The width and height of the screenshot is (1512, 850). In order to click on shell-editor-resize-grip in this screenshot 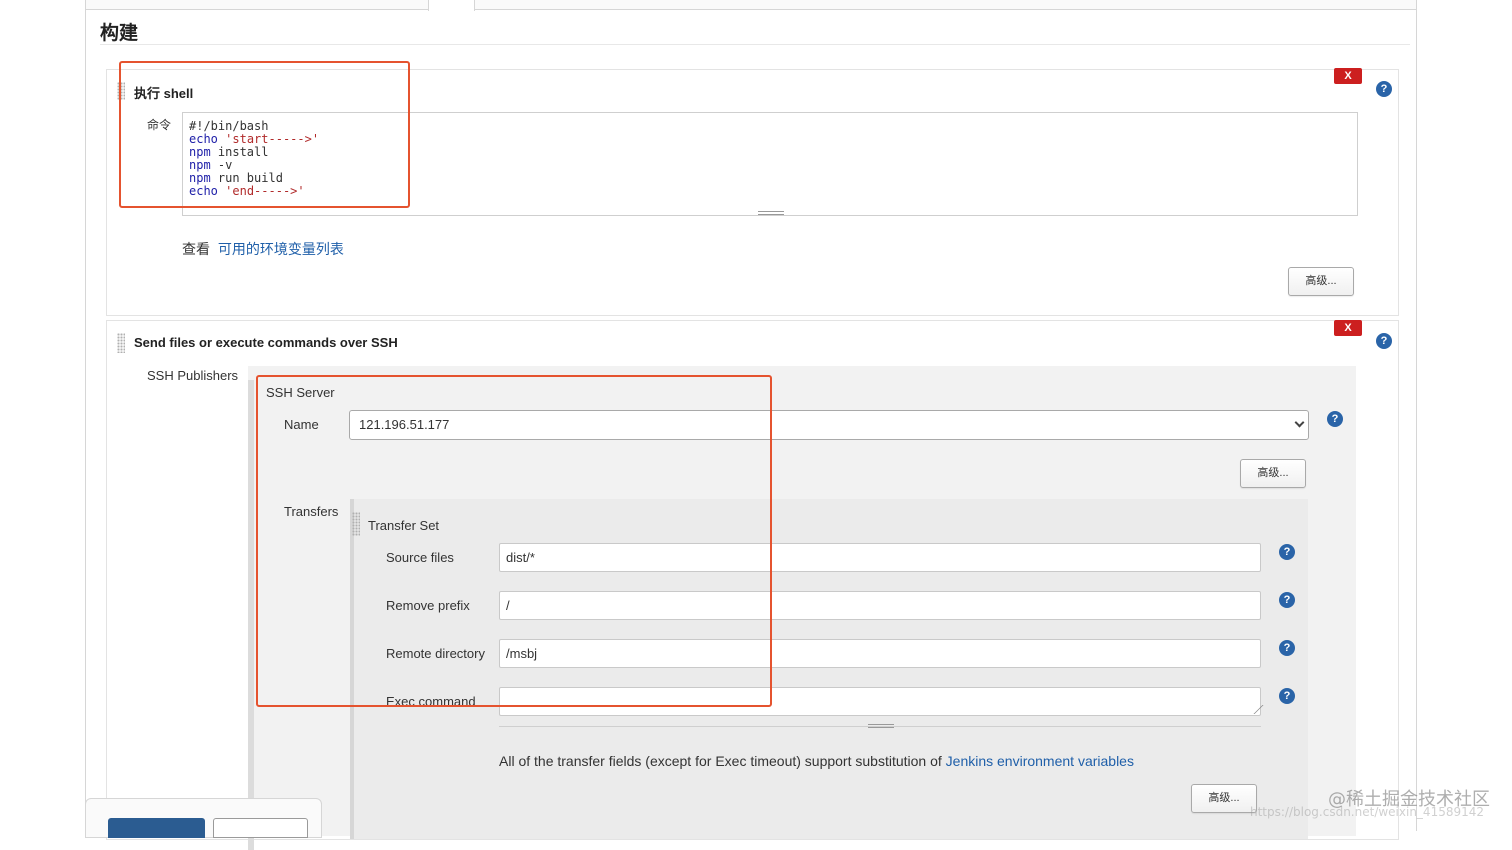, I will do `click(771, 213)`.